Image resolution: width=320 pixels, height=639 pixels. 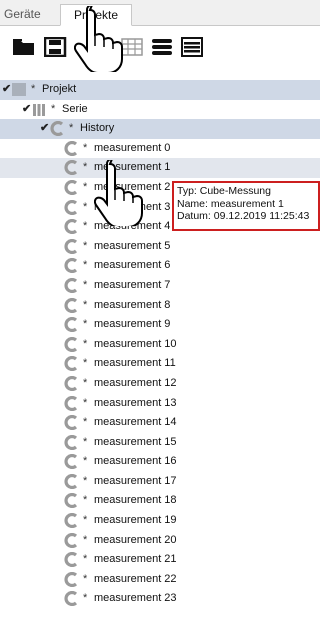 I want to click on tree-item: * measurement 20, so click(x=160, y=541).